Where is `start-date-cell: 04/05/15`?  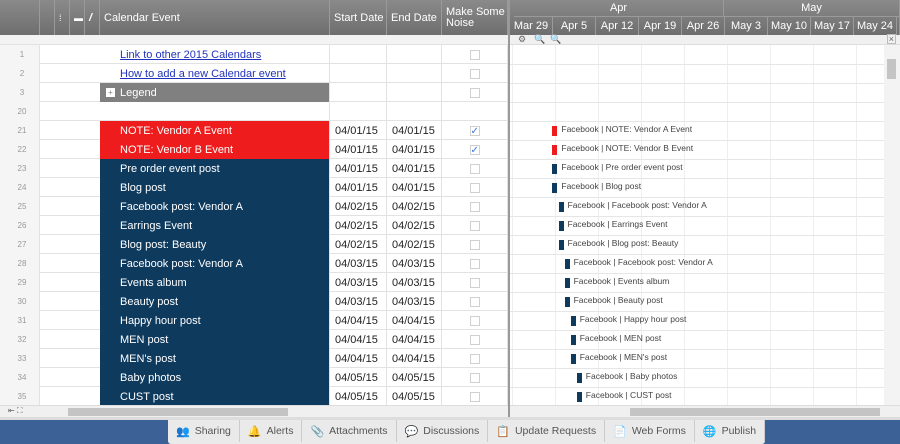
start-date-cell: 04/05/15 is located at coordinates (358, 377).